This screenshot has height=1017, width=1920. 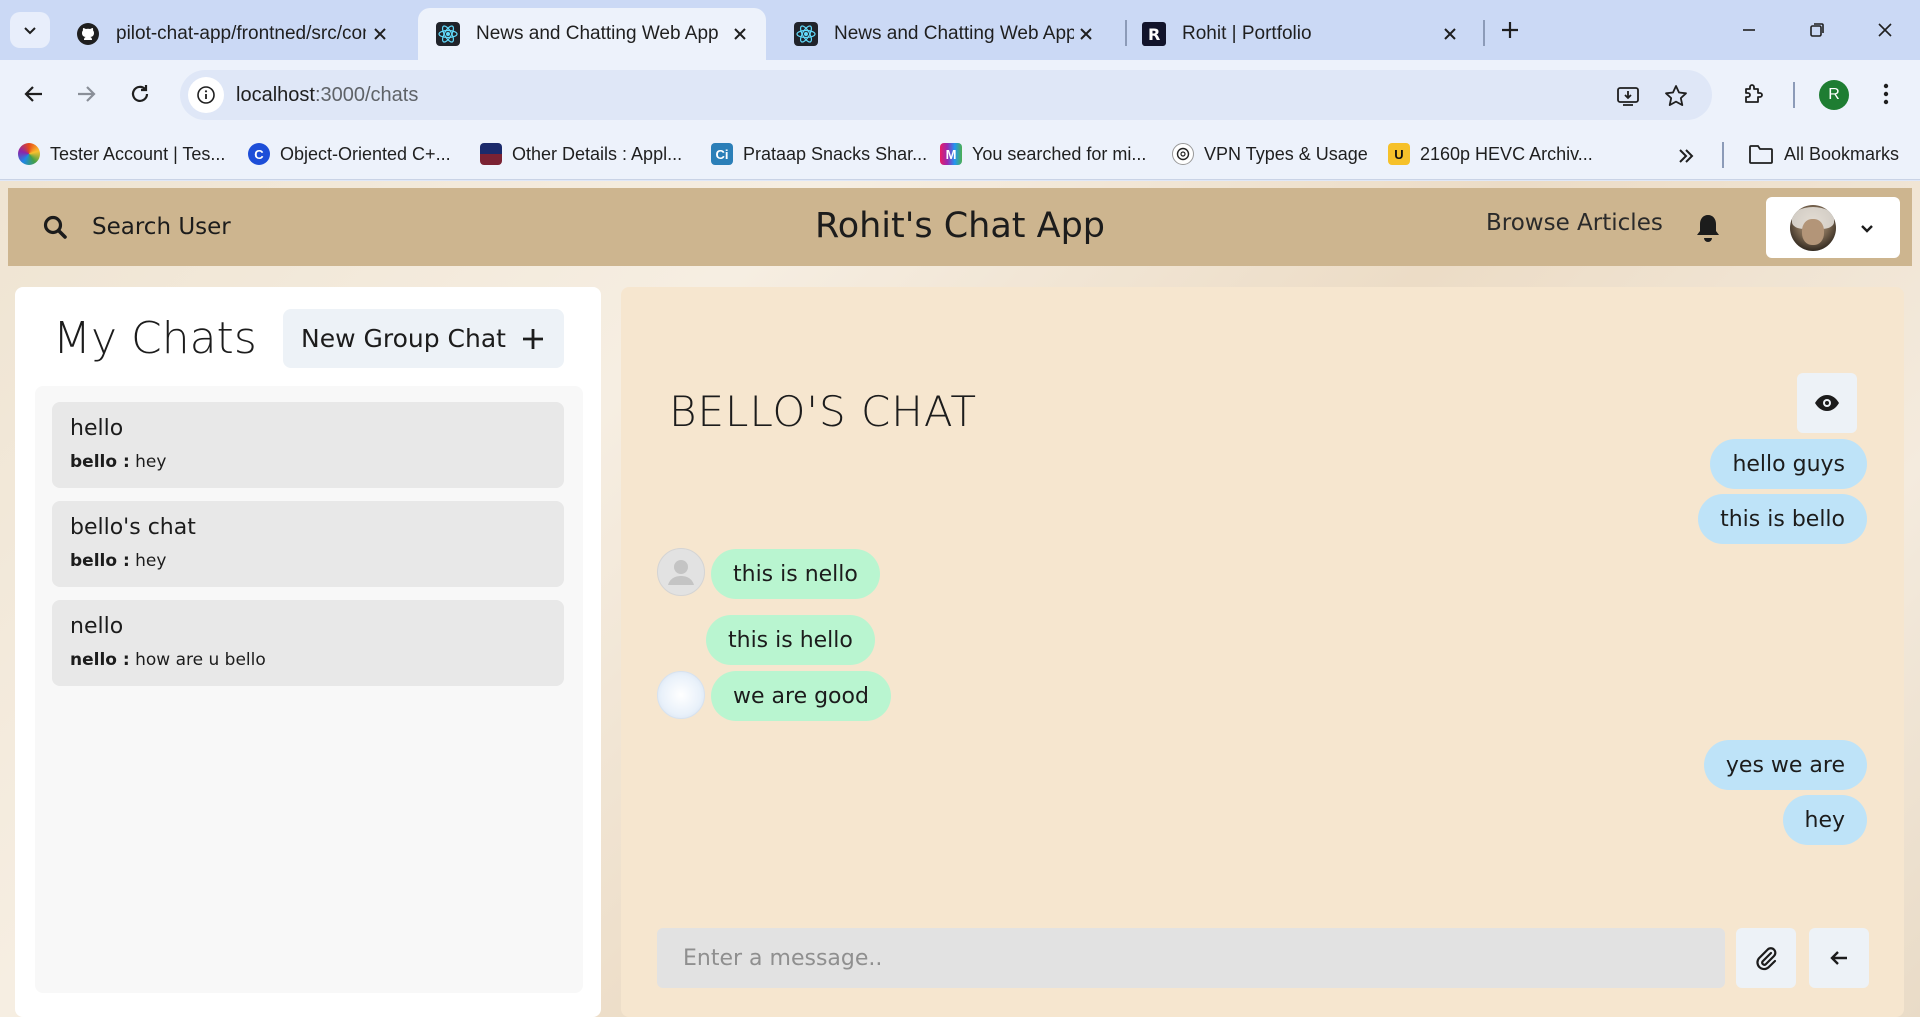 I want to click on tab-separator, so click(x=1484, y=33).